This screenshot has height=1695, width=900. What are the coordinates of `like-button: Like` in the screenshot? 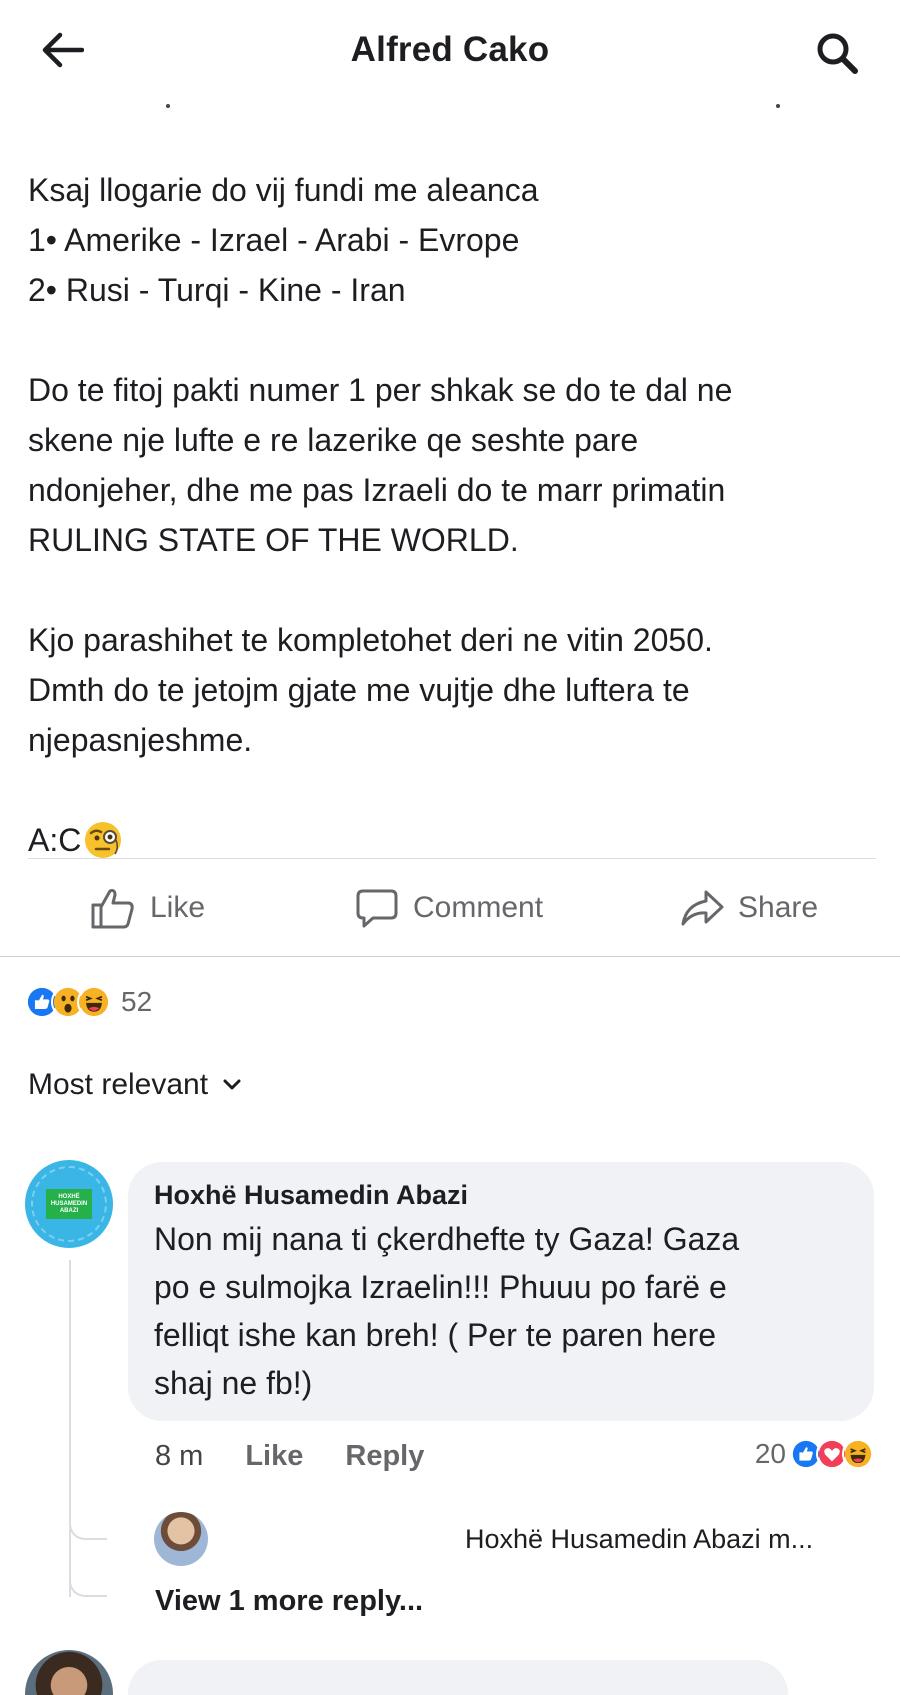 It's located at (147, 908).